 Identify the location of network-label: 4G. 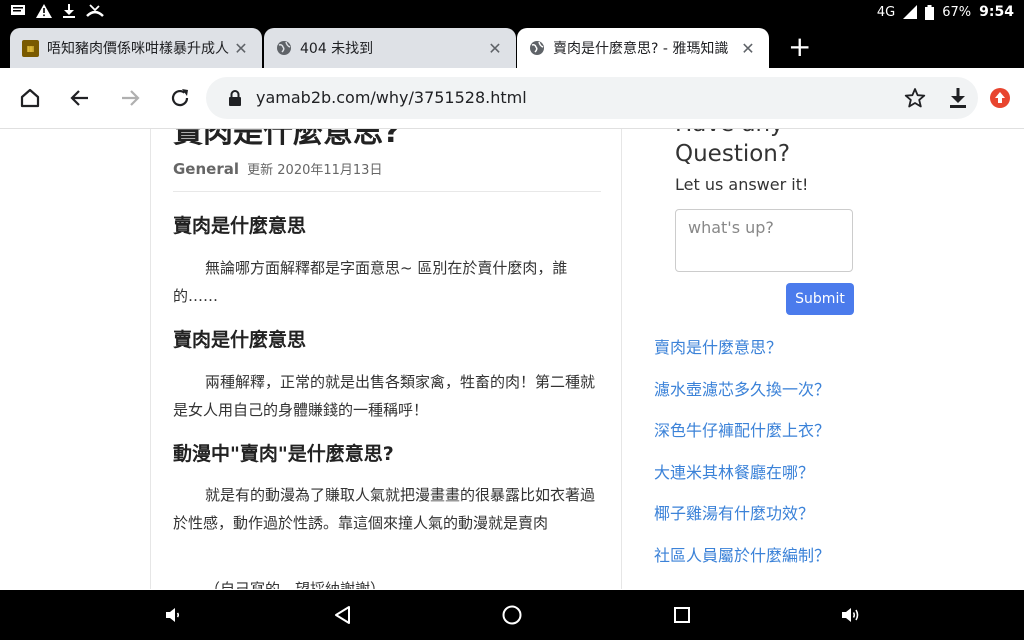
(886, 12).